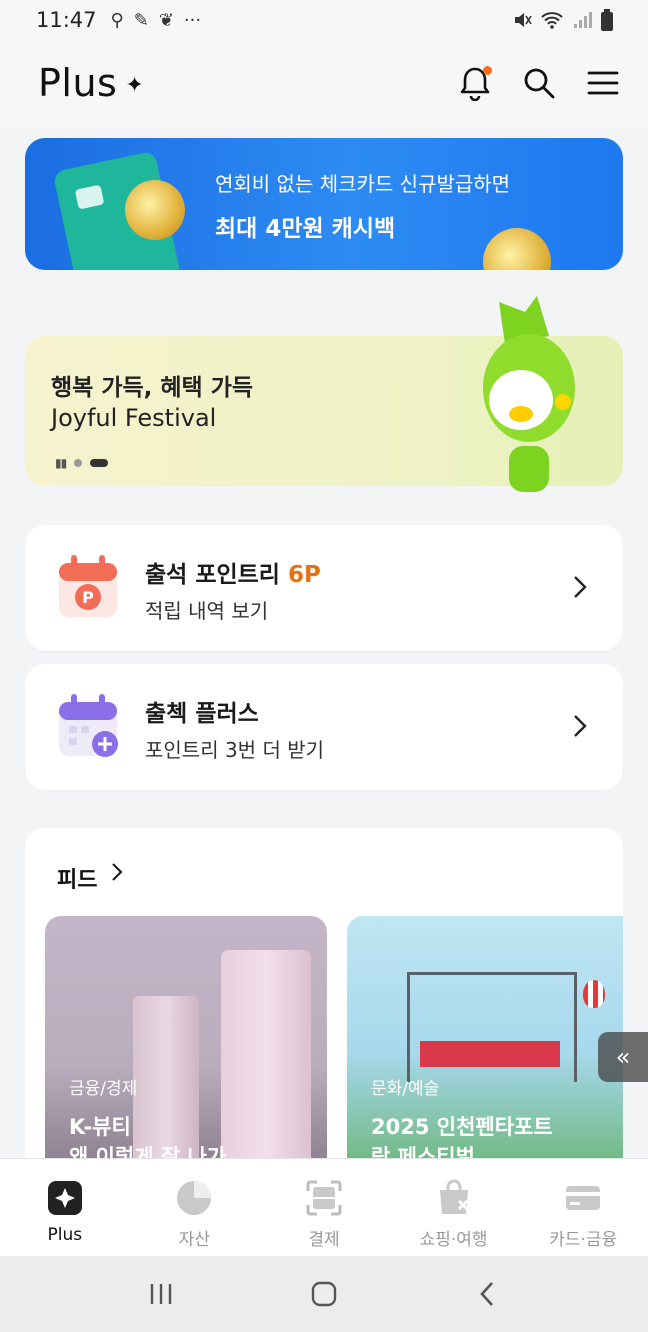 The width and height of the screenshot is (648, 1332). Describe the element at coordinates (492, 1027) in the screenshot. I see `stage-illustration` at that location.